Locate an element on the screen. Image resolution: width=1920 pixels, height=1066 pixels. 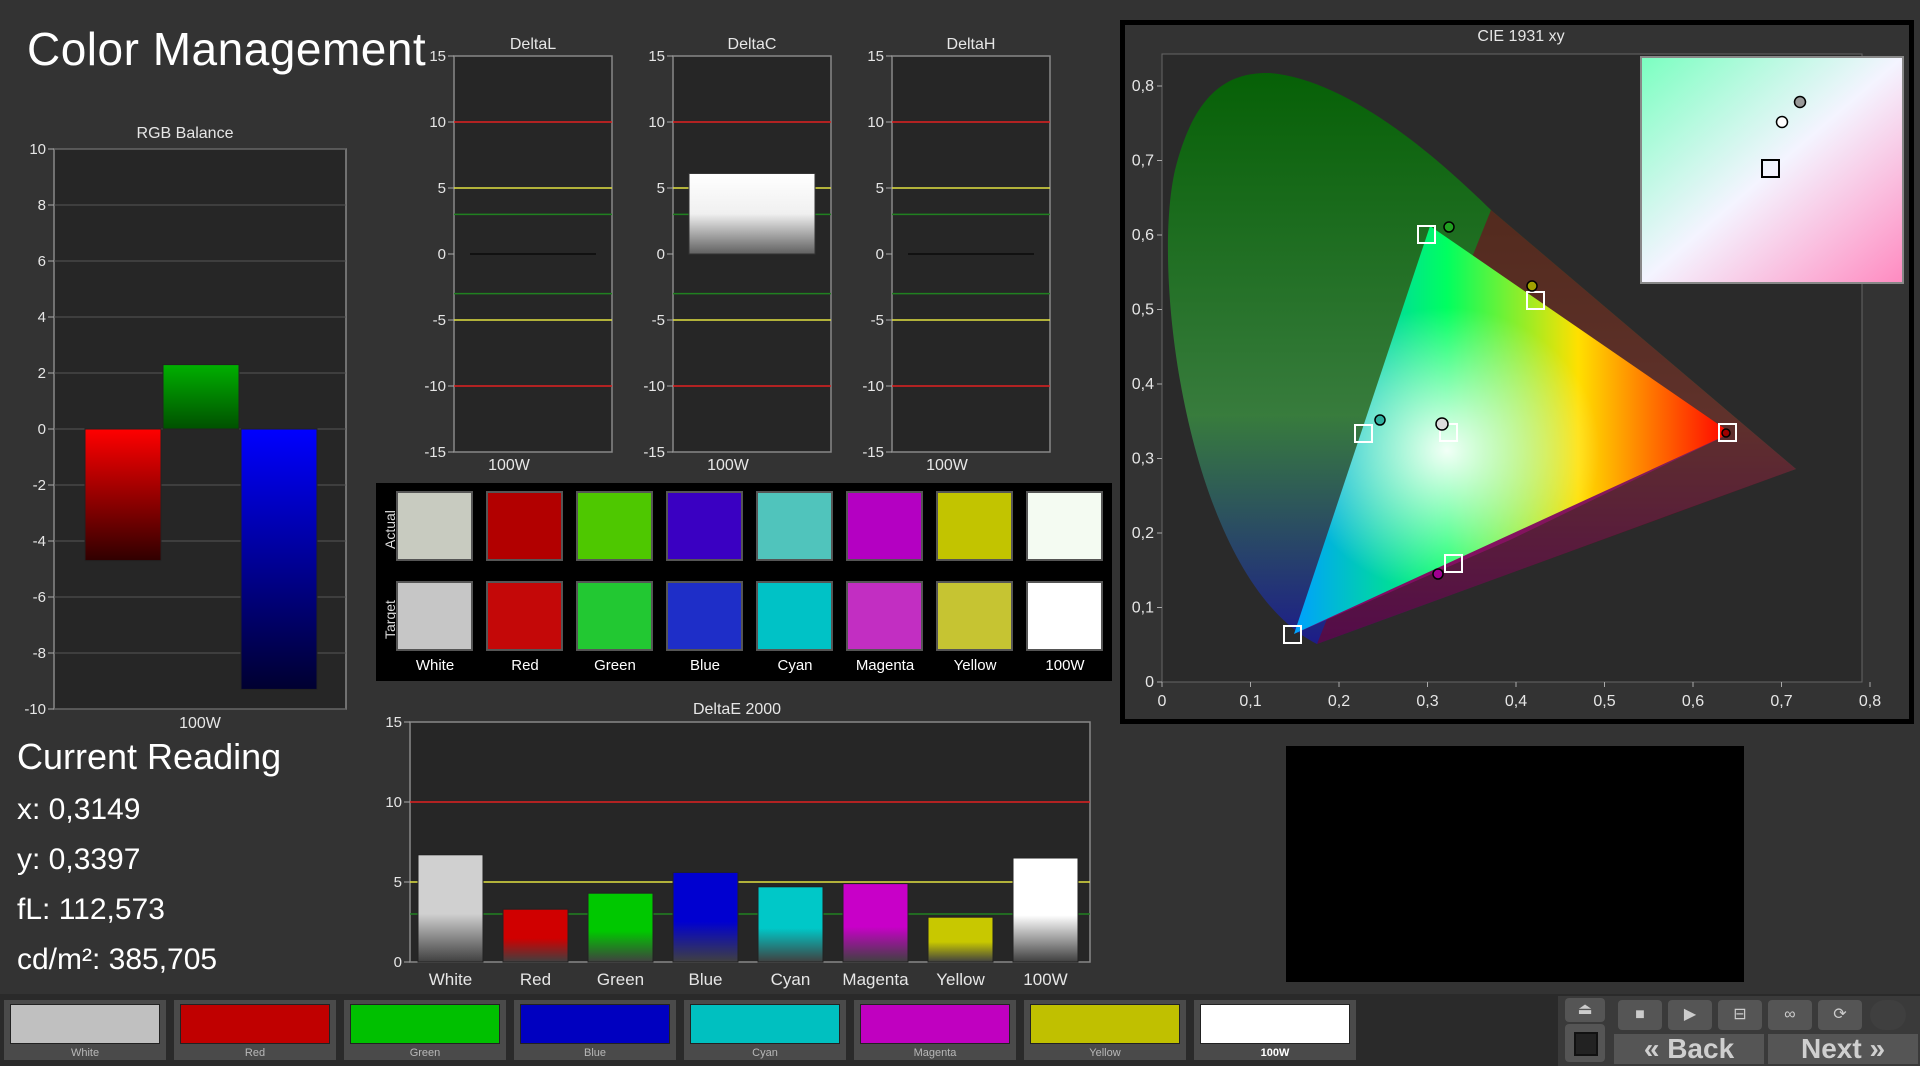
measured-white-marker is located at coordinates (1442, 424).